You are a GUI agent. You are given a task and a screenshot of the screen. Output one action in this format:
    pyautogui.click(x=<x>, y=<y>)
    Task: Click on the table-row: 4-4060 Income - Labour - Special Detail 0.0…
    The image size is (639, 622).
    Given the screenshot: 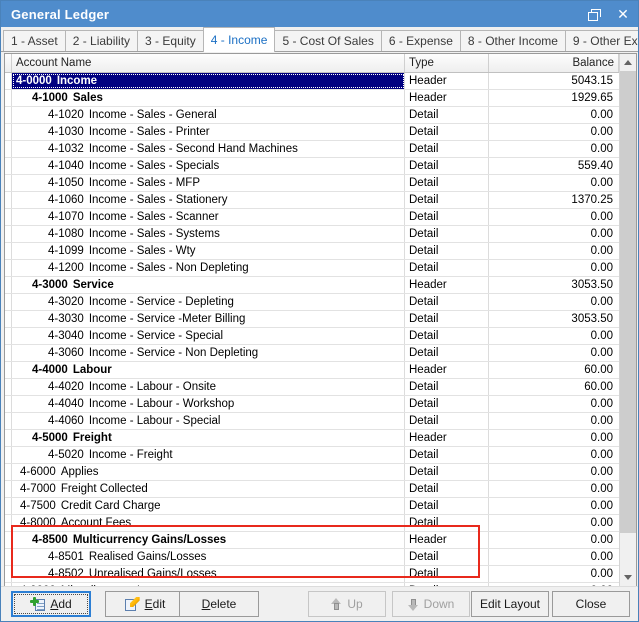 What is the action you would take?
    pyautogui.click(x=312, y=421)
    